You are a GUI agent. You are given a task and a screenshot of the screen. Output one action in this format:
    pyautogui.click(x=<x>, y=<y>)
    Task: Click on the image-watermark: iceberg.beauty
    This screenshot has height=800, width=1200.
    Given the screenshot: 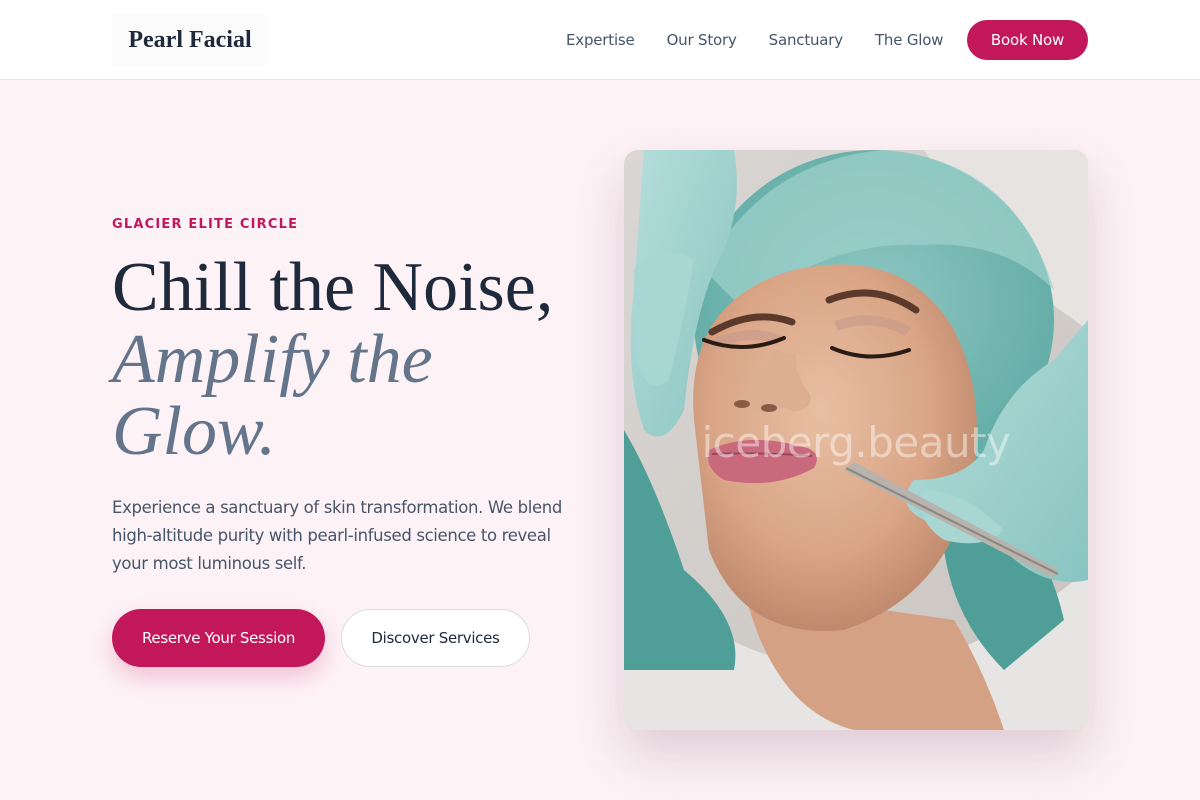 What is the action you would take?
    pyautogui.click(x=856, y=442)
    